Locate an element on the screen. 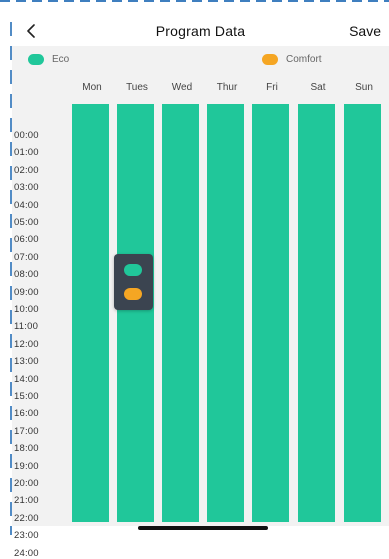 The width and height of the screenshot is (389, 559). time-label-01: 01:00 is located at coordinates (26, 153).